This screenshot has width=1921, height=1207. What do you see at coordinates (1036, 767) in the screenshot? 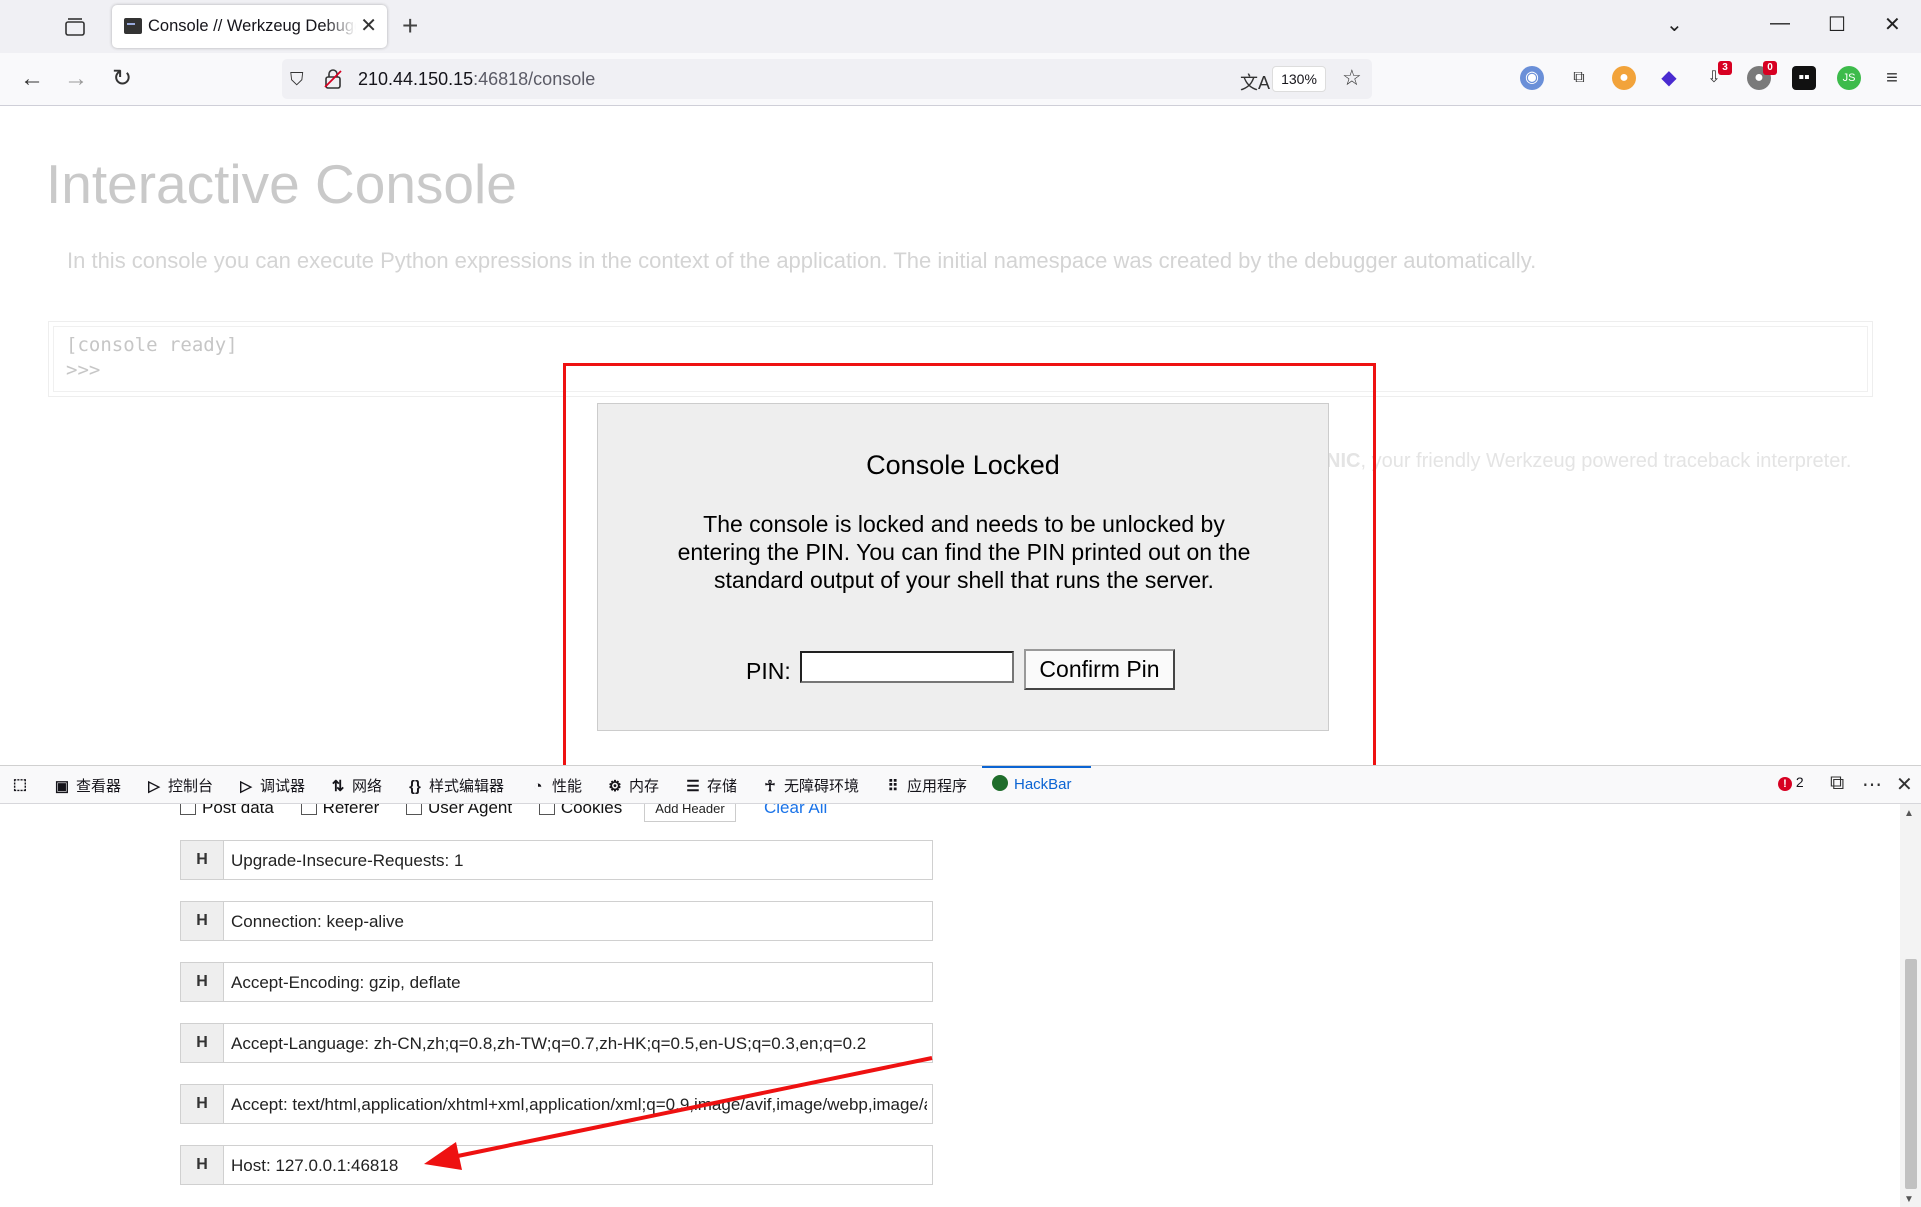
I see `active-tab-indicator` at bounding box center [1036, 767].